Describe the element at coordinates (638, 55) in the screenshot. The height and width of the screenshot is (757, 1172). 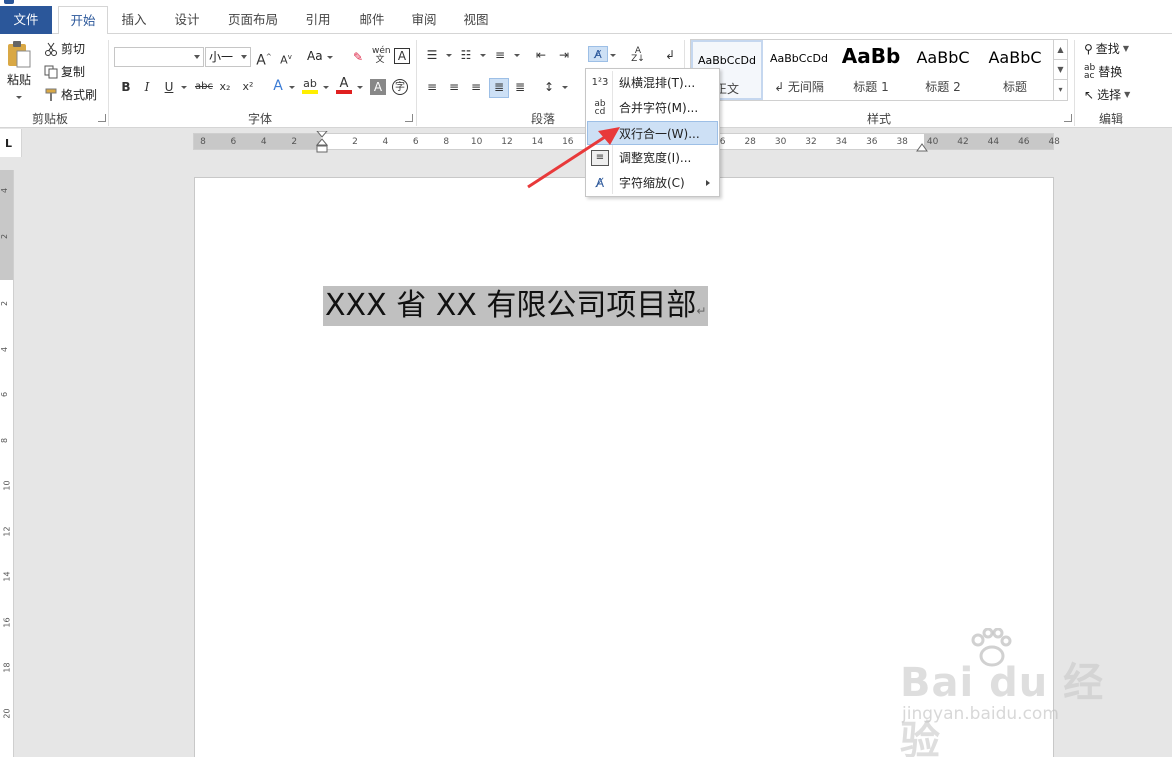
I see `sort-icon: A Z↓` at that location.